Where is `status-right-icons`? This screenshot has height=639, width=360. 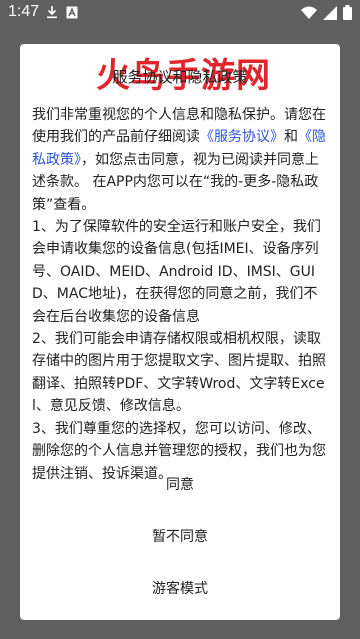 status-right-icons is located at coordinates (326, 14).